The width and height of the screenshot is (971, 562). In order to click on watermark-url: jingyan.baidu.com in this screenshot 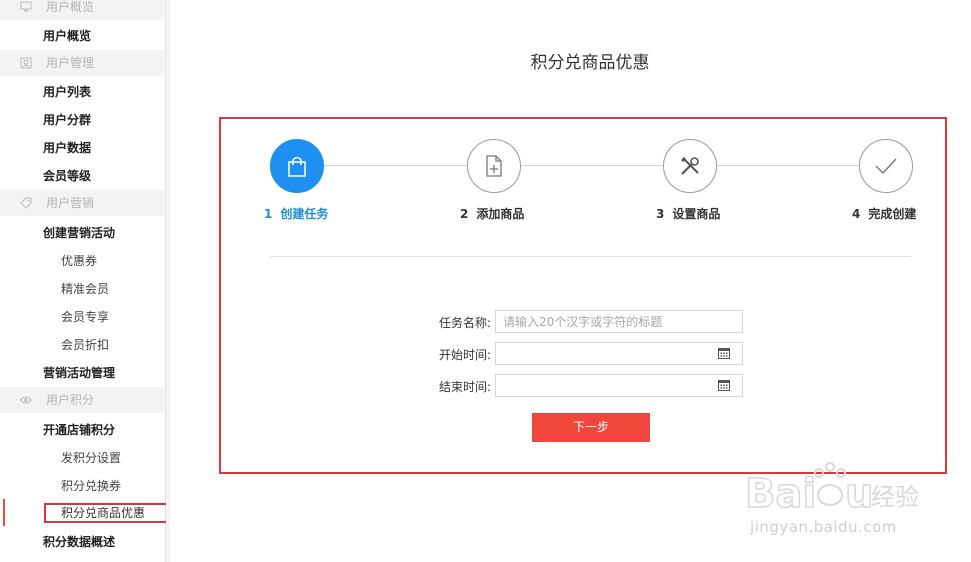, I will do `click(823, 527)`.